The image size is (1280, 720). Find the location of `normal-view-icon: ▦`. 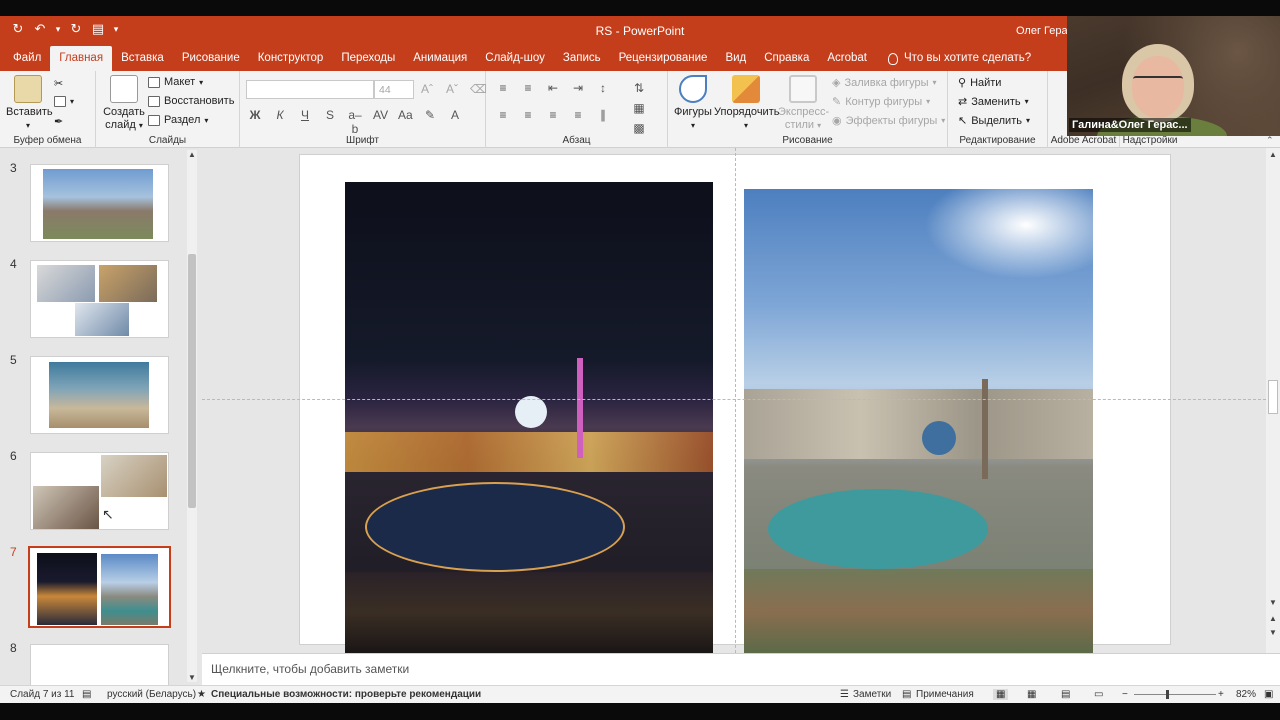

normal-view-icon: ▦ is located at coordinates (1001, 694).